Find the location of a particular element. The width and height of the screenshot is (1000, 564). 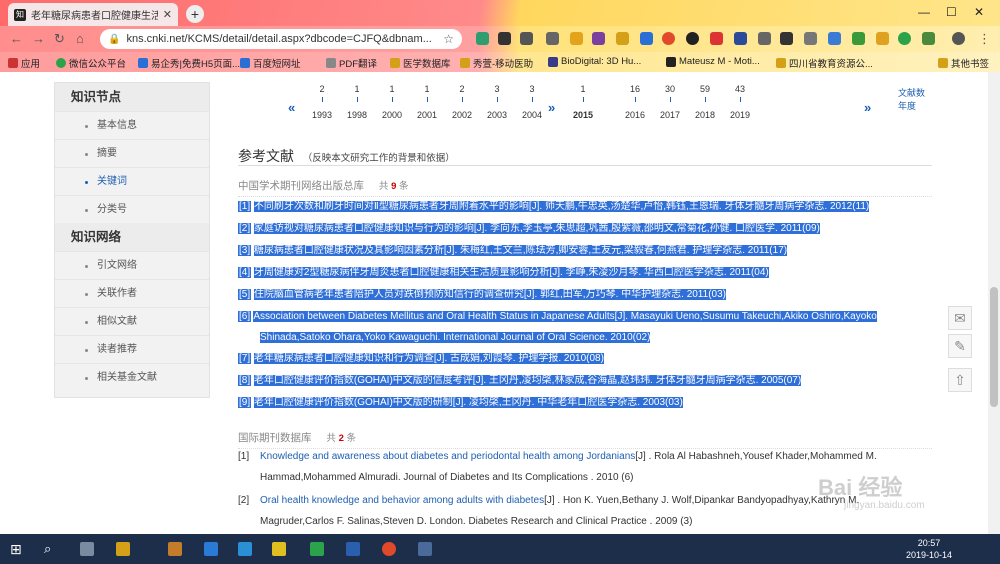

windows-start-icon: ⊞ is located at coordinates (16, 549).